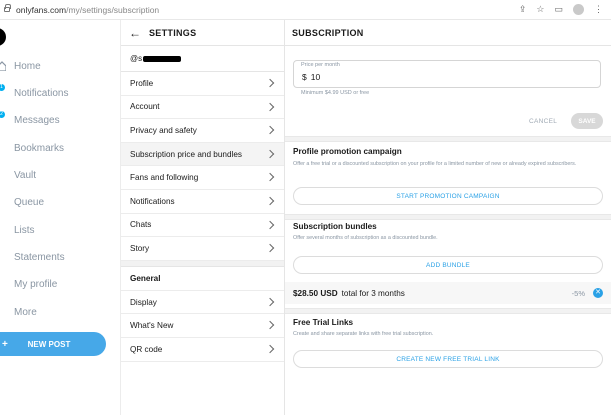  I want to click on back-arrow-icon: ←, so click(135, 33).